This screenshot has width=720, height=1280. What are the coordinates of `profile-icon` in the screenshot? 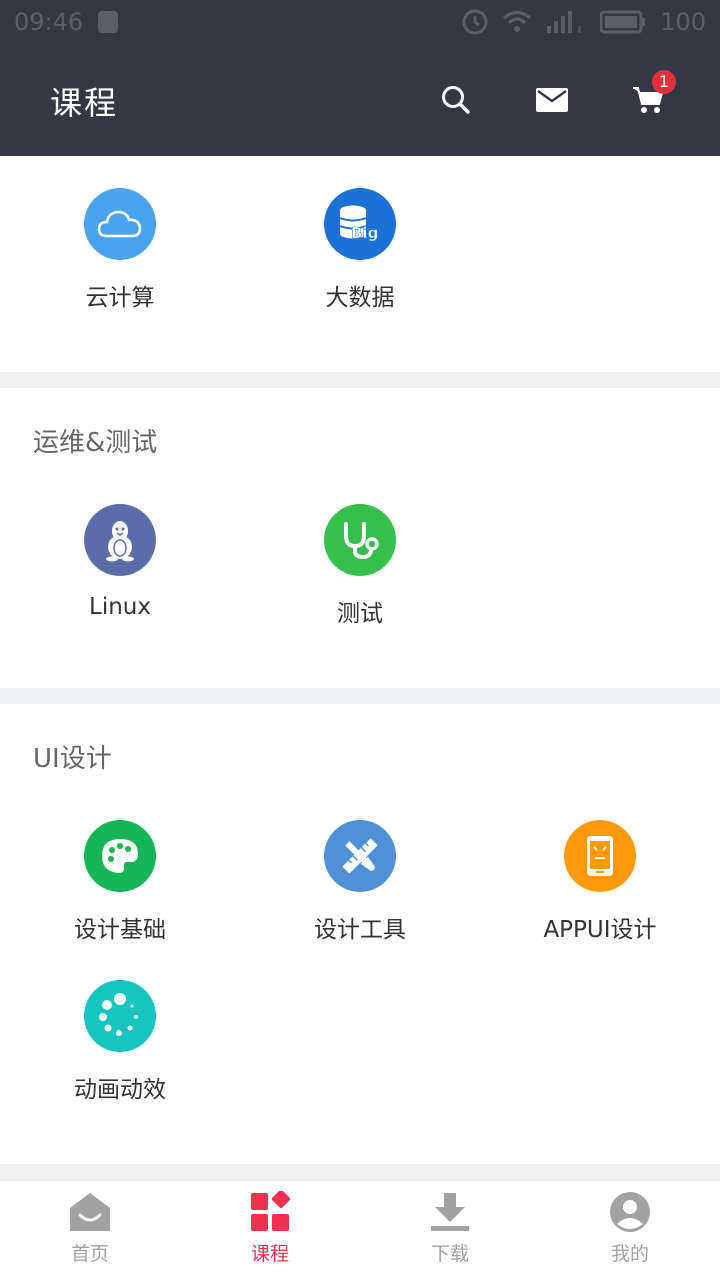 It's located at (630, 1212).